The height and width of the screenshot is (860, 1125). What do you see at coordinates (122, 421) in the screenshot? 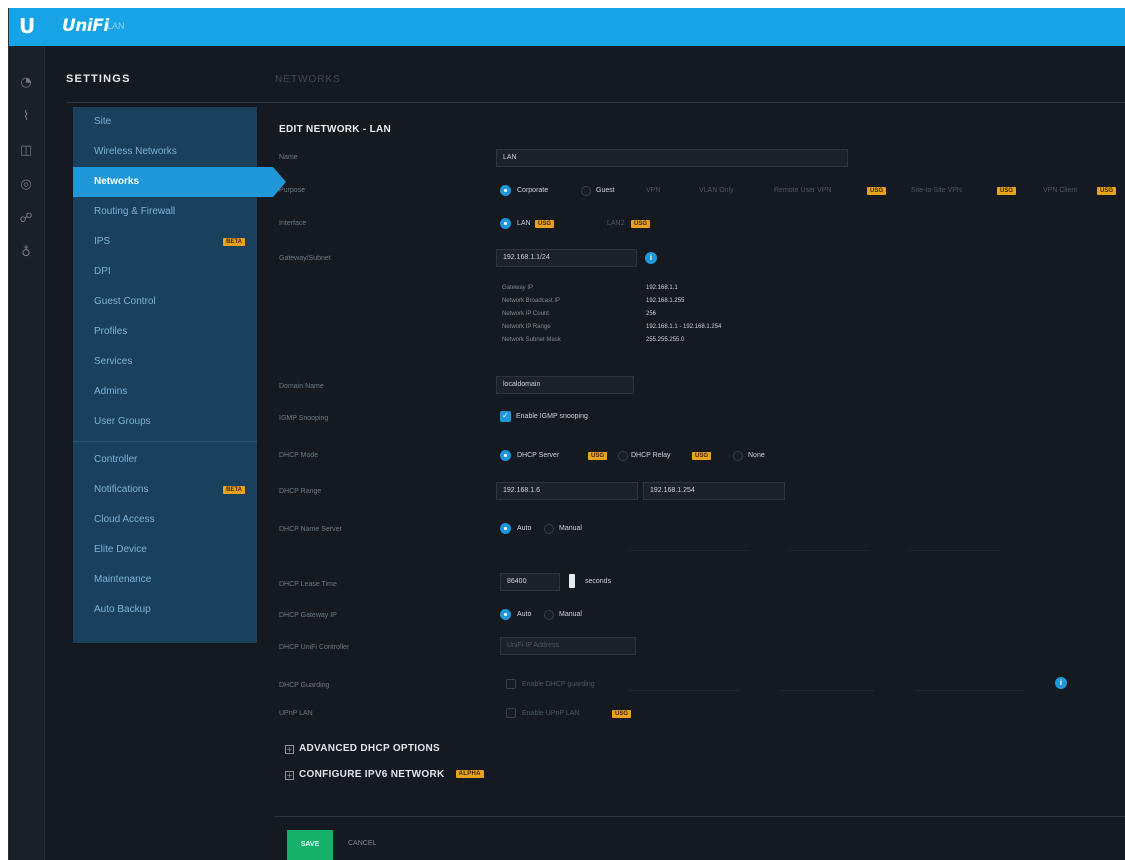
I see `sidebar-item-label: User Groups` at bounding box center [122, 421].